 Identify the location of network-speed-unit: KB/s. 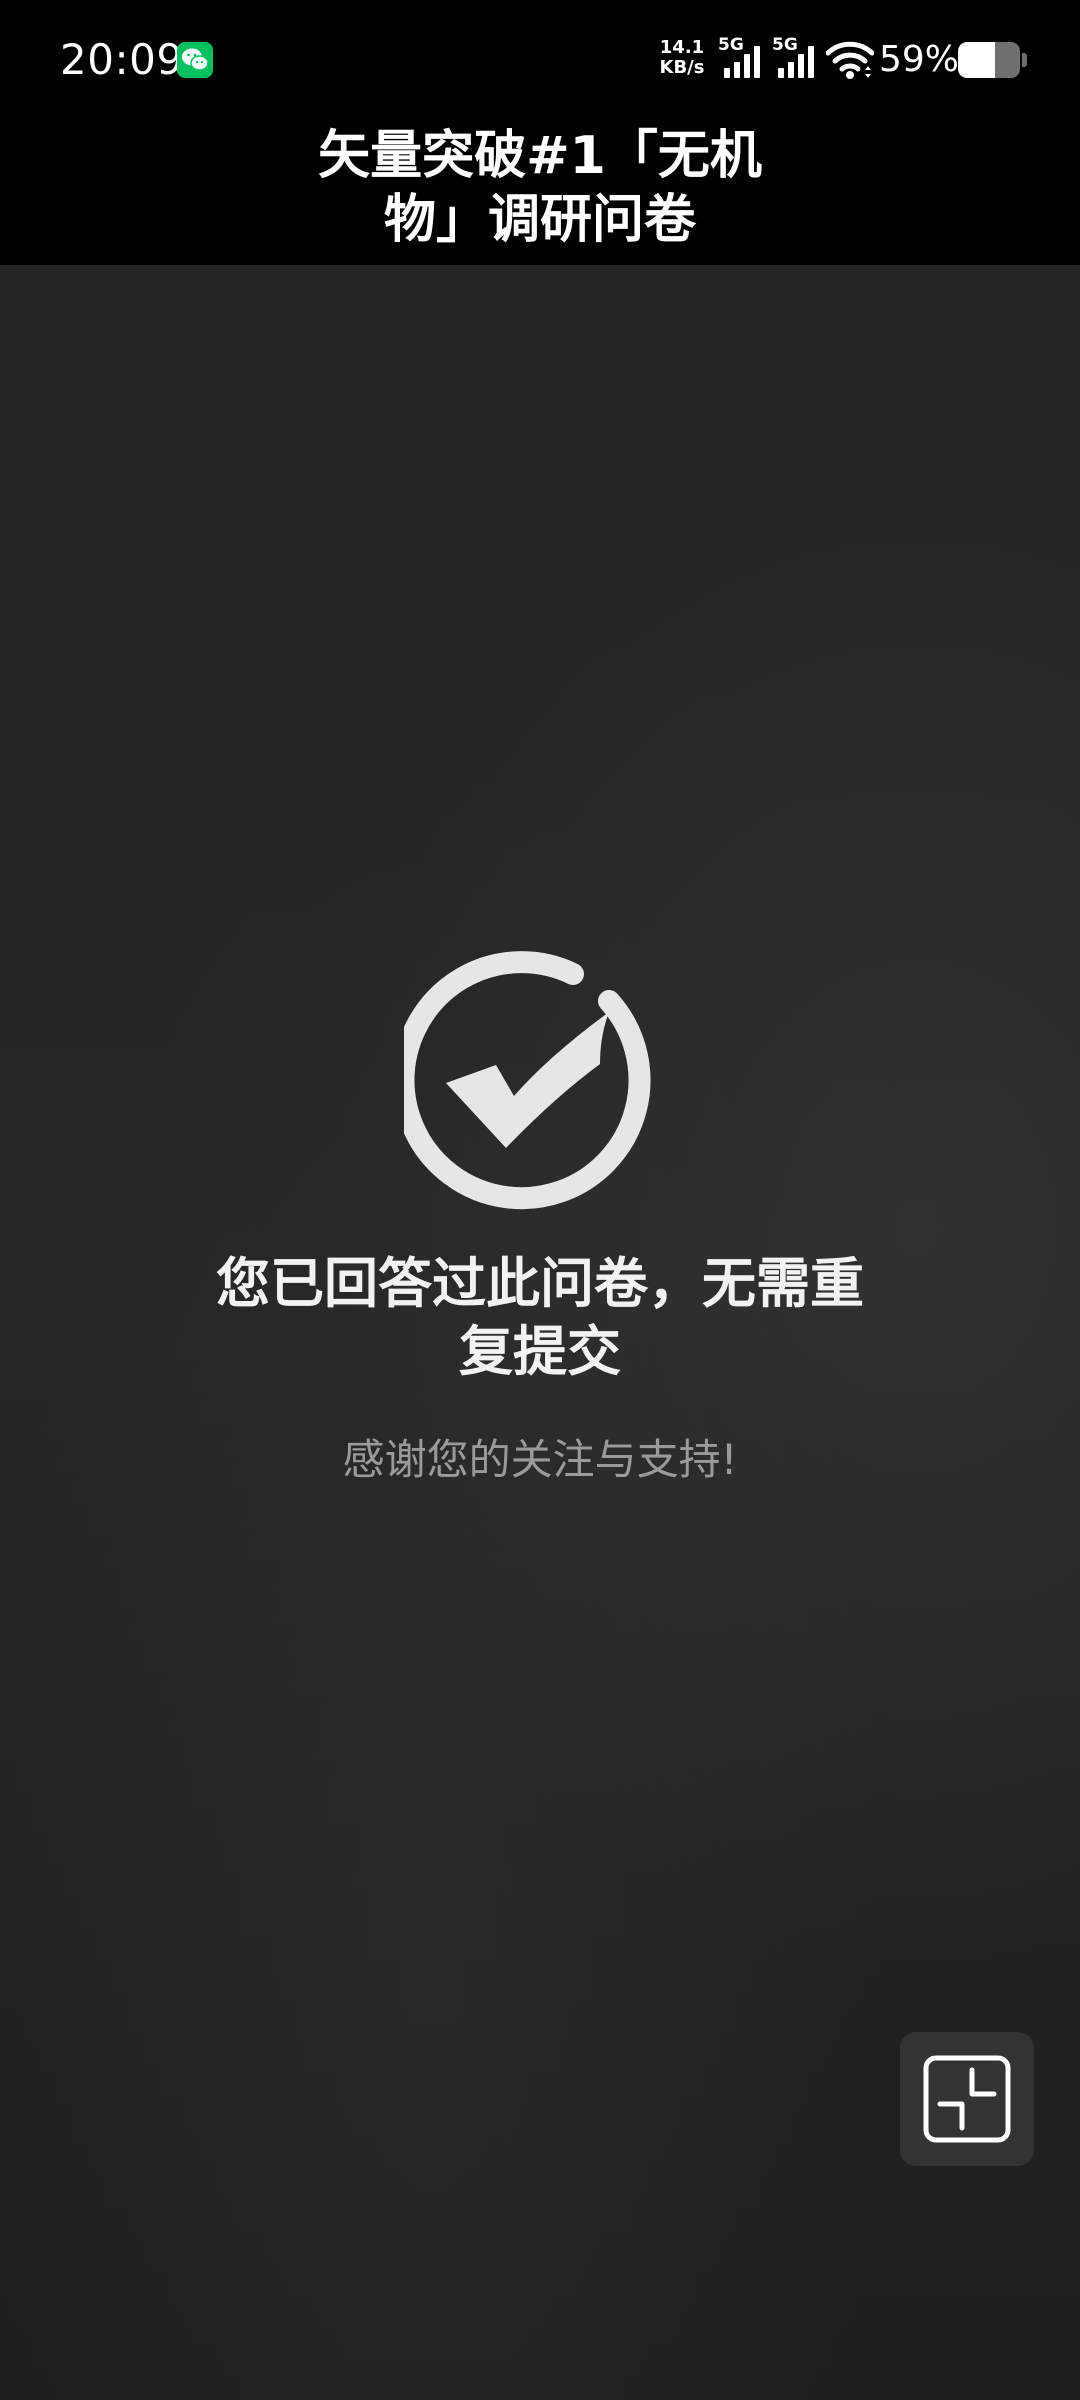
(682, 67).